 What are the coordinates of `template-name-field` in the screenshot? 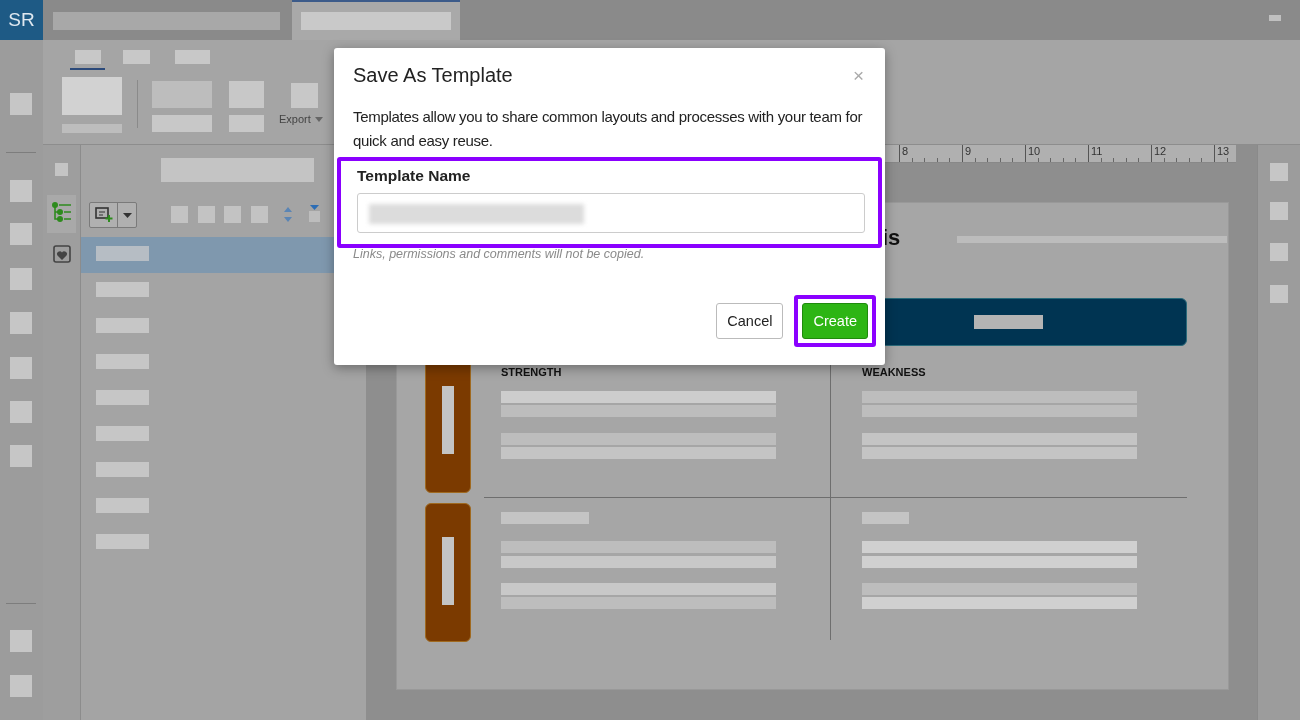 It's located at (611, 213).